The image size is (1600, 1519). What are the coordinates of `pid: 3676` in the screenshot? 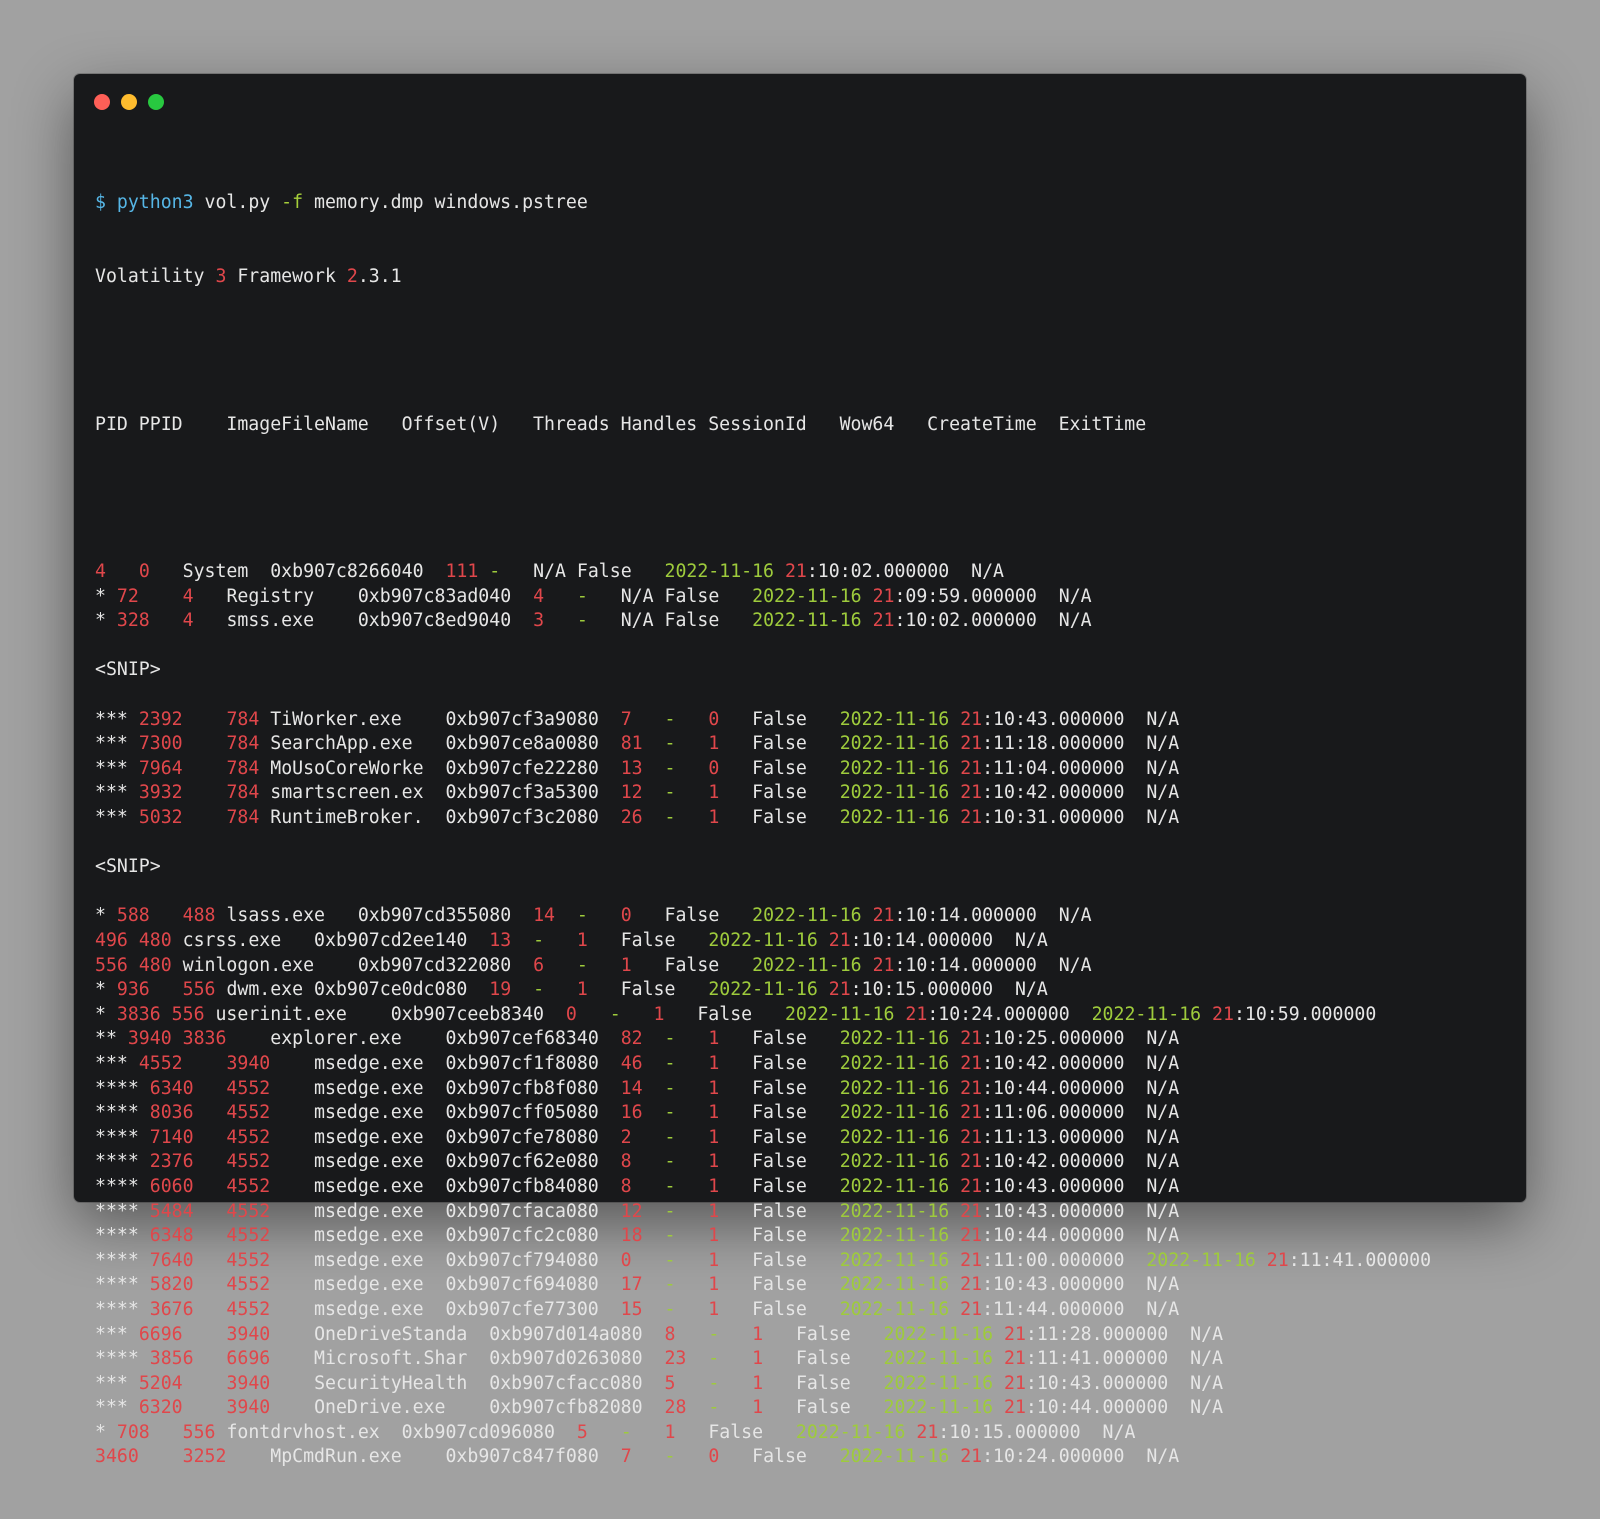 It's located at (171, 1309).